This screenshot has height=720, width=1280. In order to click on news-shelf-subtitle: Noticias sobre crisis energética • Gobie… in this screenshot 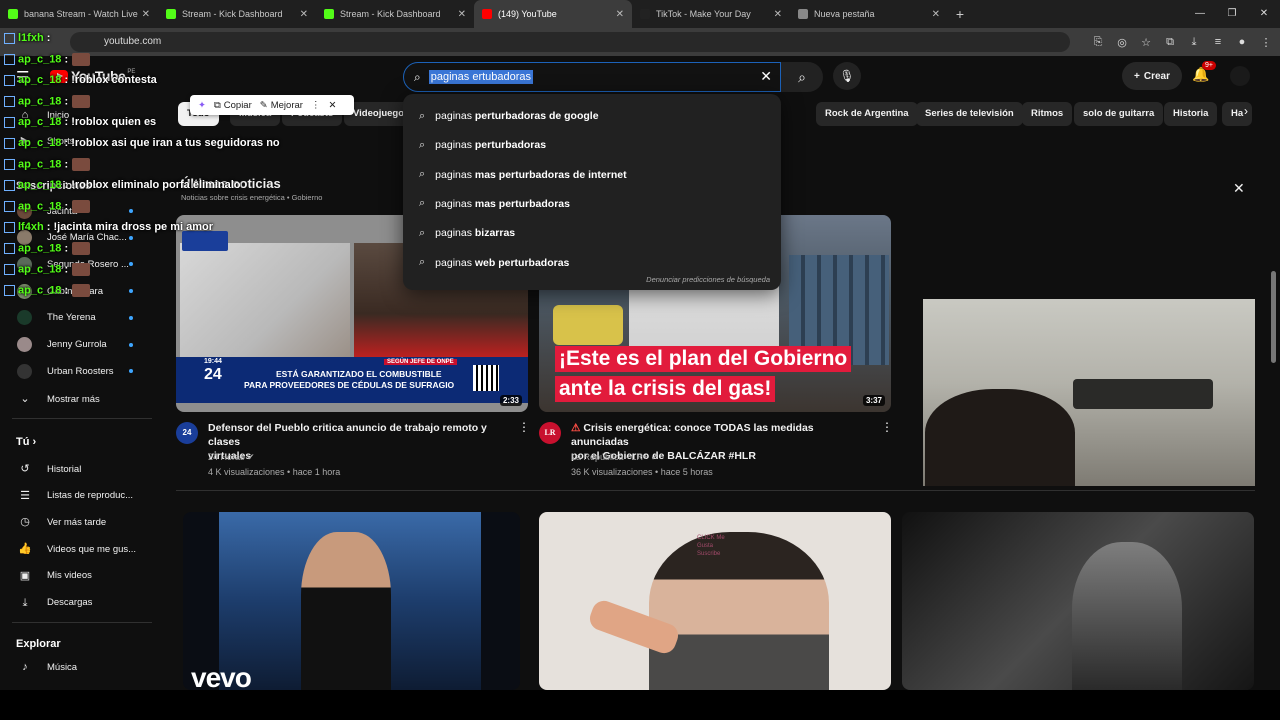, I will do `click(252, 197)`.